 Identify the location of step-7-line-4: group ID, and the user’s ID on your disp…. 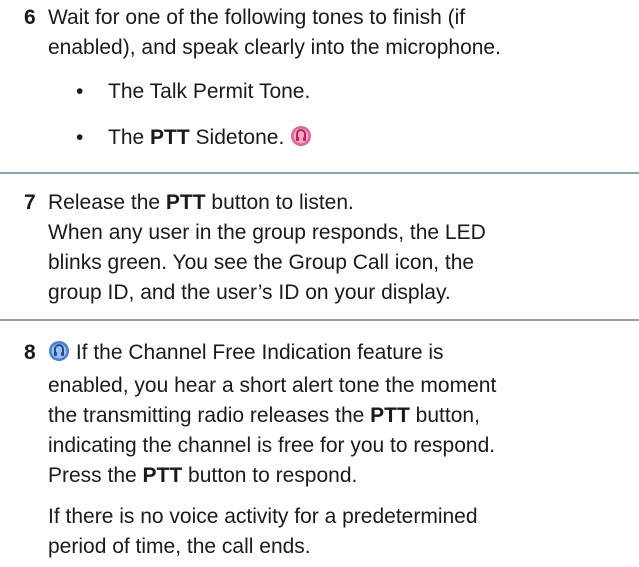
(249, 292).